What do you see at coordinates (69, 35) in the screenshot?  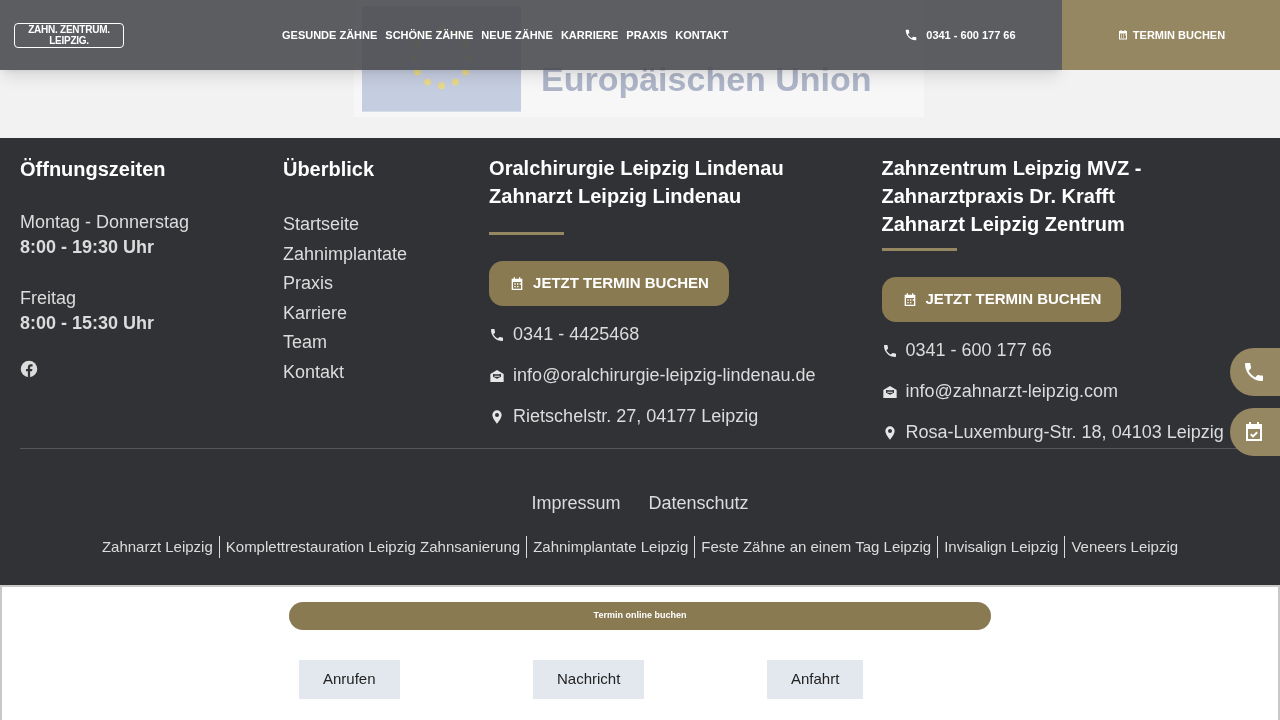 I see `logo: ZAHN. ZENTRUM. LEIPZIG.` at bounding box center [69, 35].